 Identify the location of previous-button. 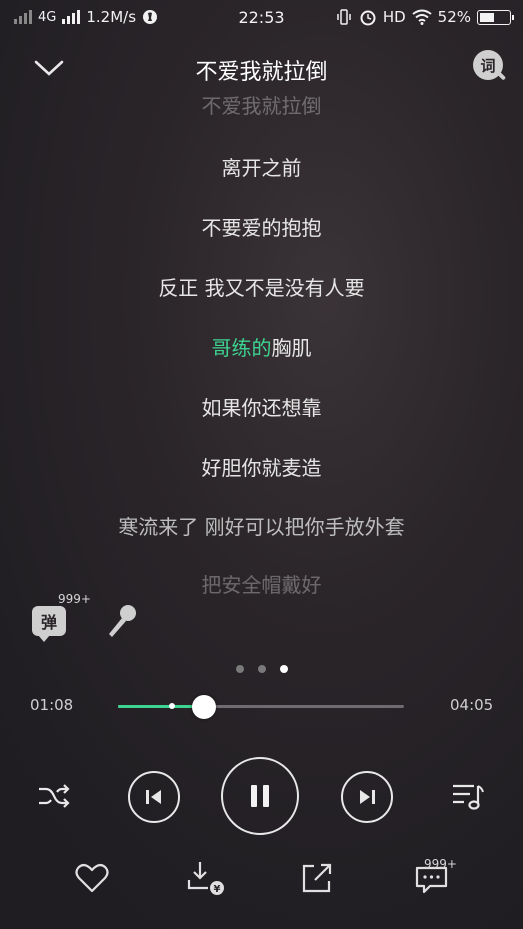
(154, 797).